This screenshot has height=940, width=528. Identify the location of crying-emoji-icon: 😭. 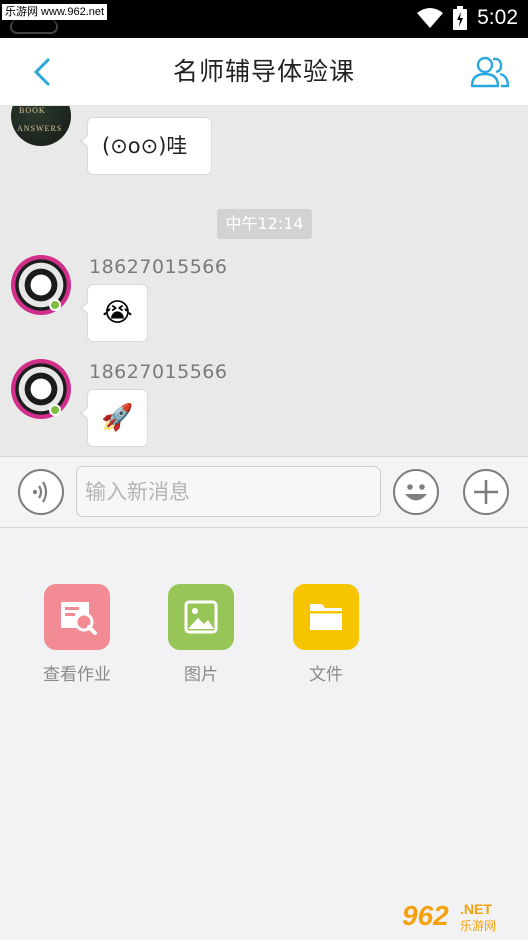
(117, 313).